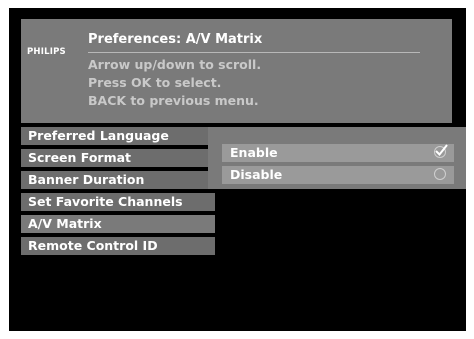 The image size is (474, 339). What do you see at coordinates (440, 174) in the screenshot?
I see `empty-radio-icon` at bounding box center [440, 174].